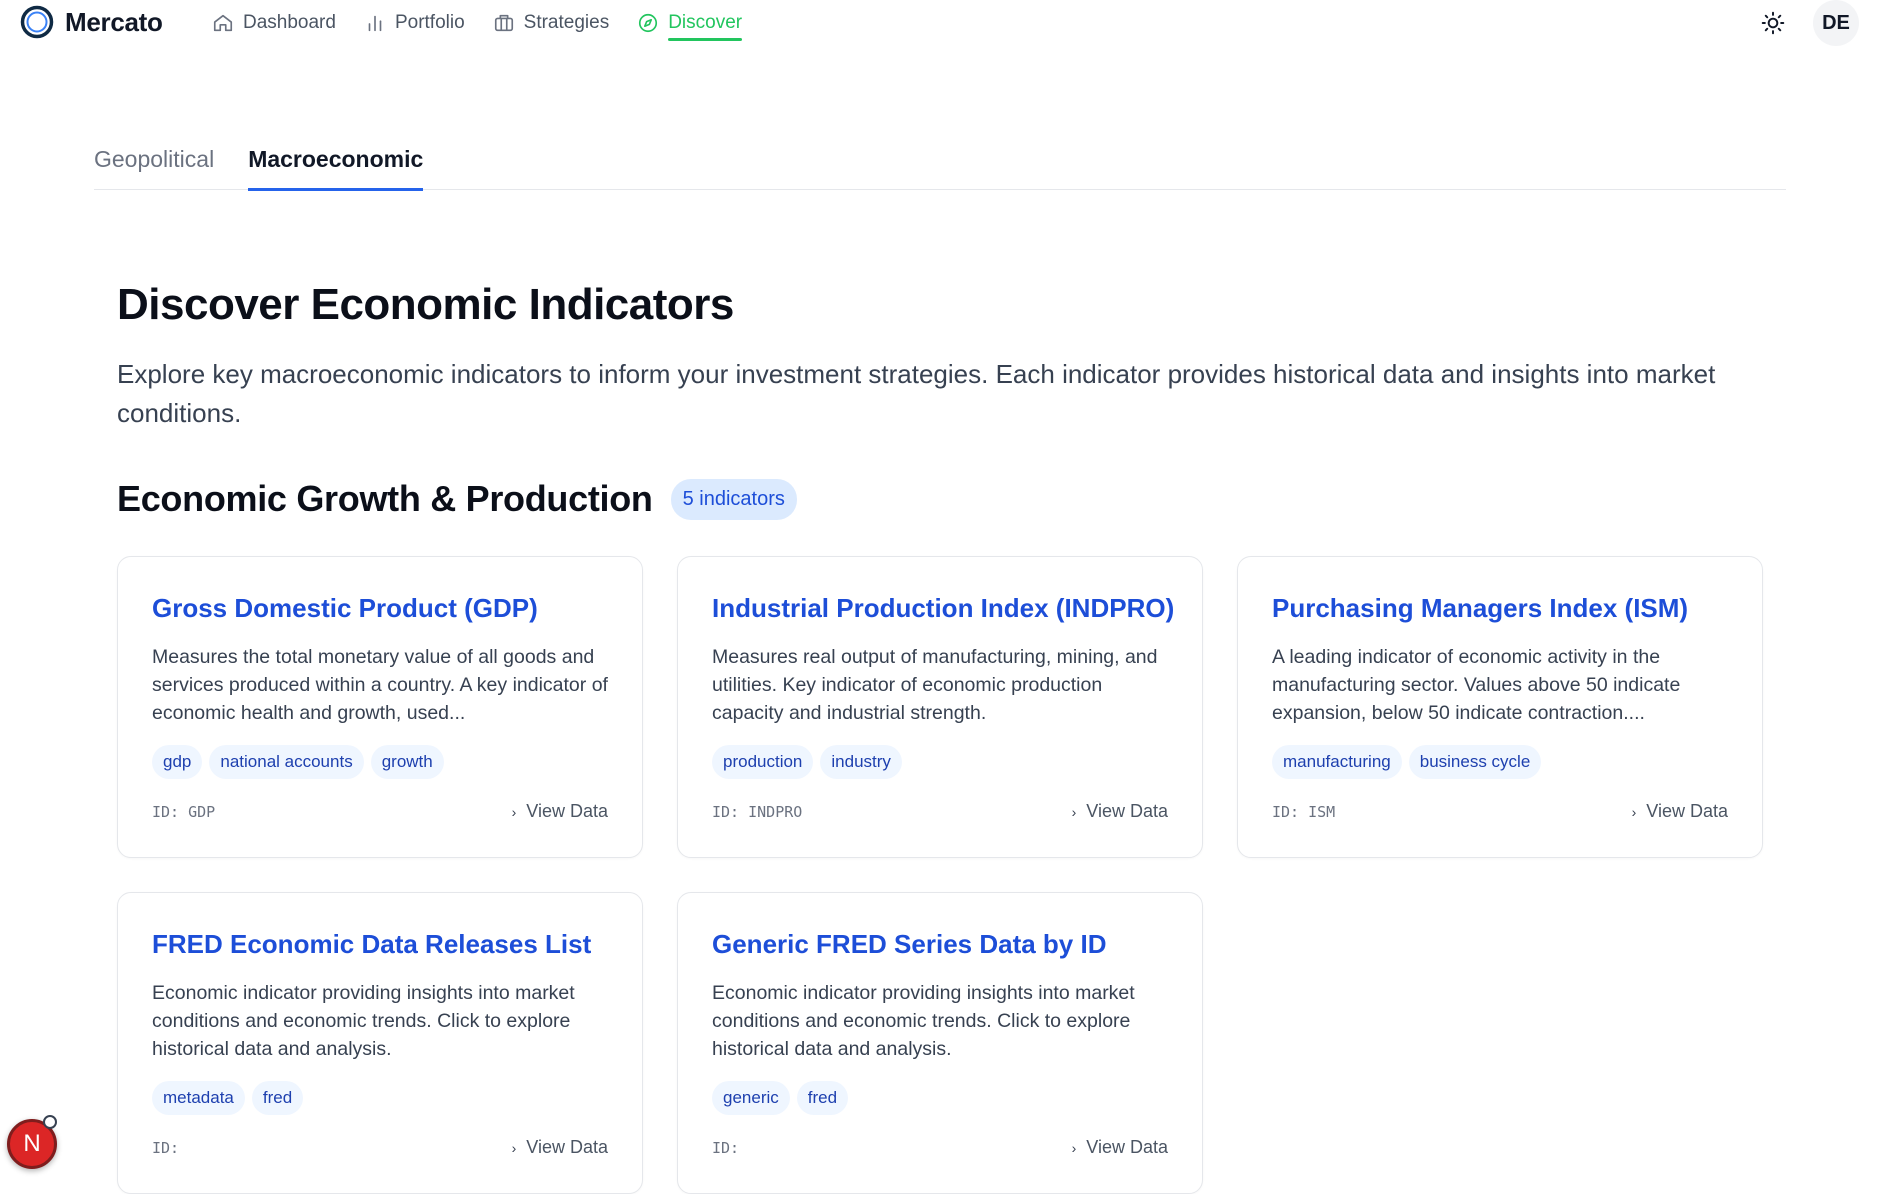 This screenshot has width=1880, height=1194. What do you see at coordinates (37, 22) in the screenshot?
I see `mercato-logo-icon` at bounding box center [37, 22].